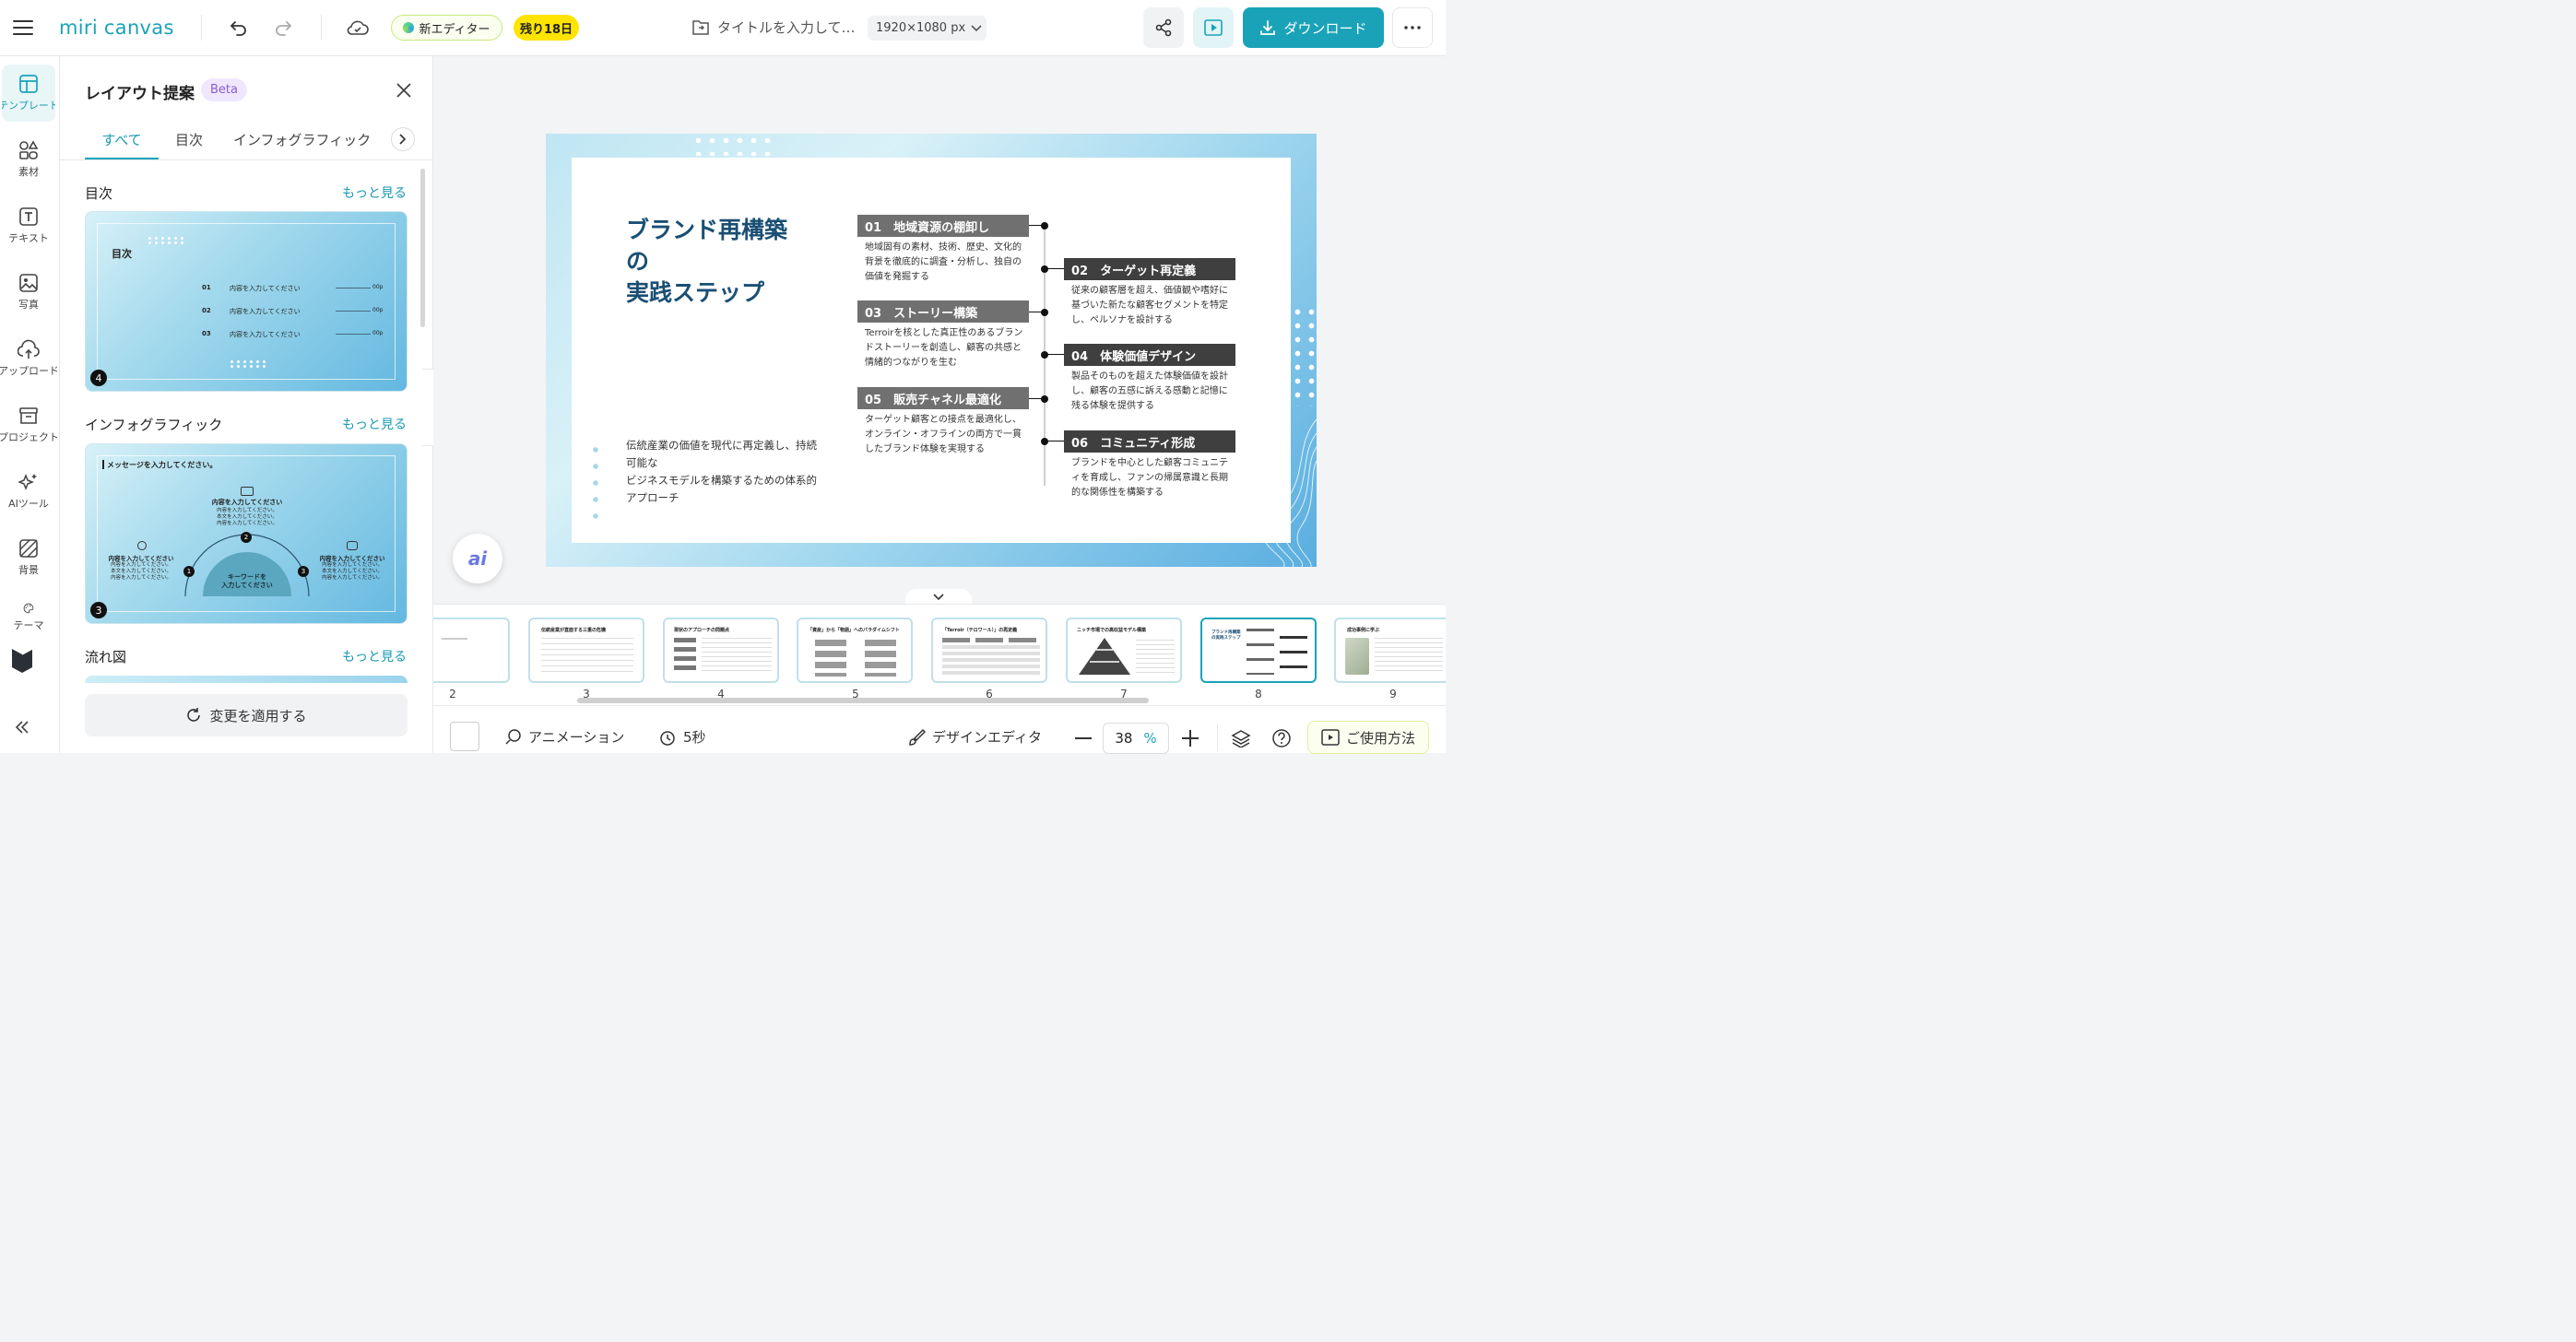 This screenshot has height=1342, width=2576. Describe the element at coordinates (1258, 694) in the screenshot. I see `page-number: 8` at that location.